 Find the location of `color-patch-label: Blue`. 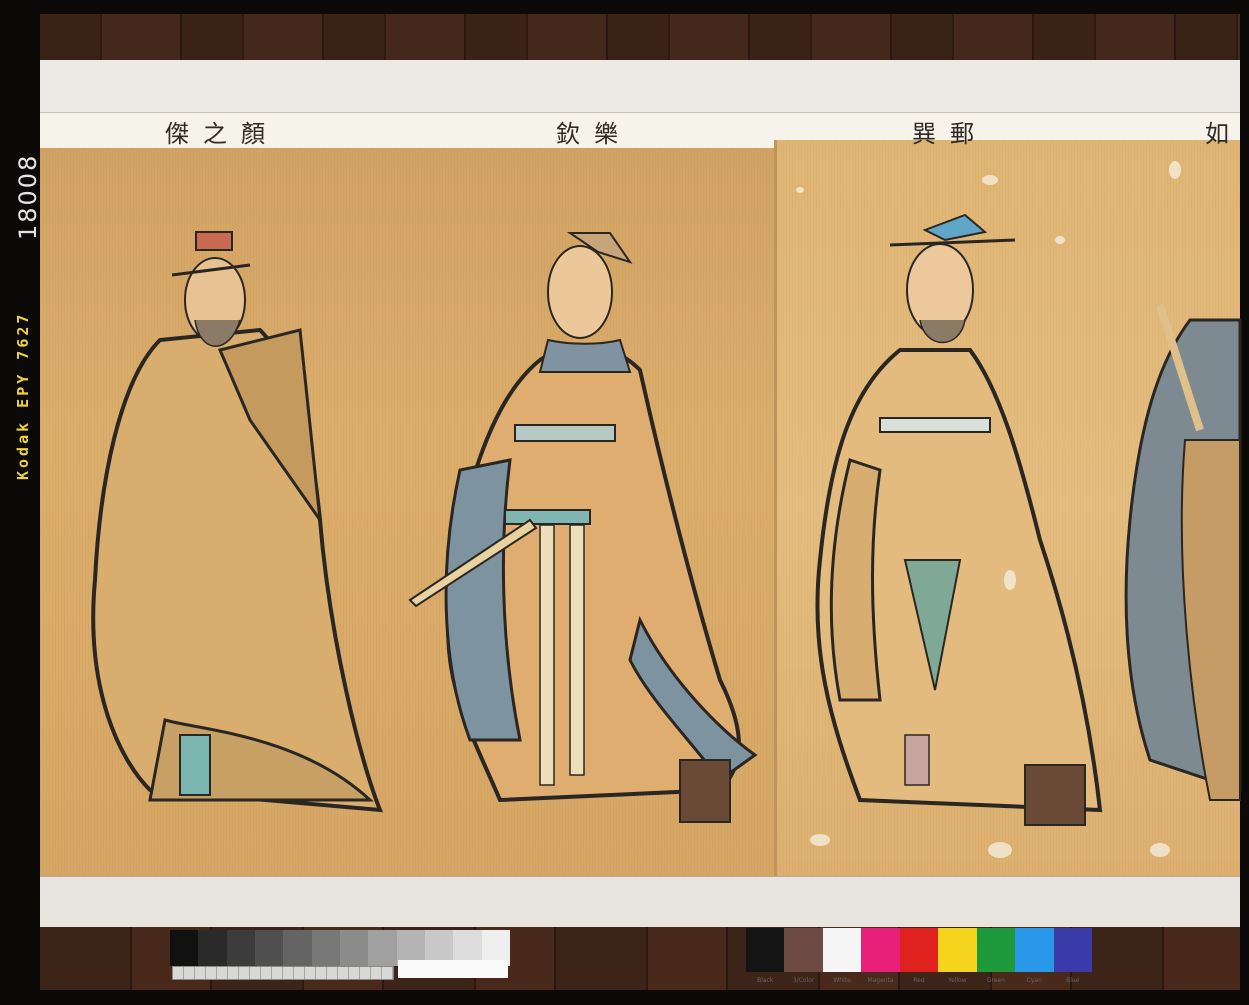

color-patch-label: Blue is located at coordinates (1073, 980).